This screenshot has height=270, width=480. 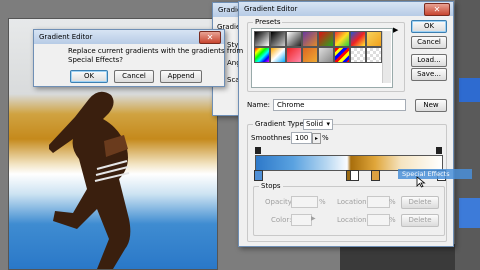 What do you see at coordinates (392, 202) in the screenshot?
I see `opacity-location-unit: %` at bounding box center [392, 202].